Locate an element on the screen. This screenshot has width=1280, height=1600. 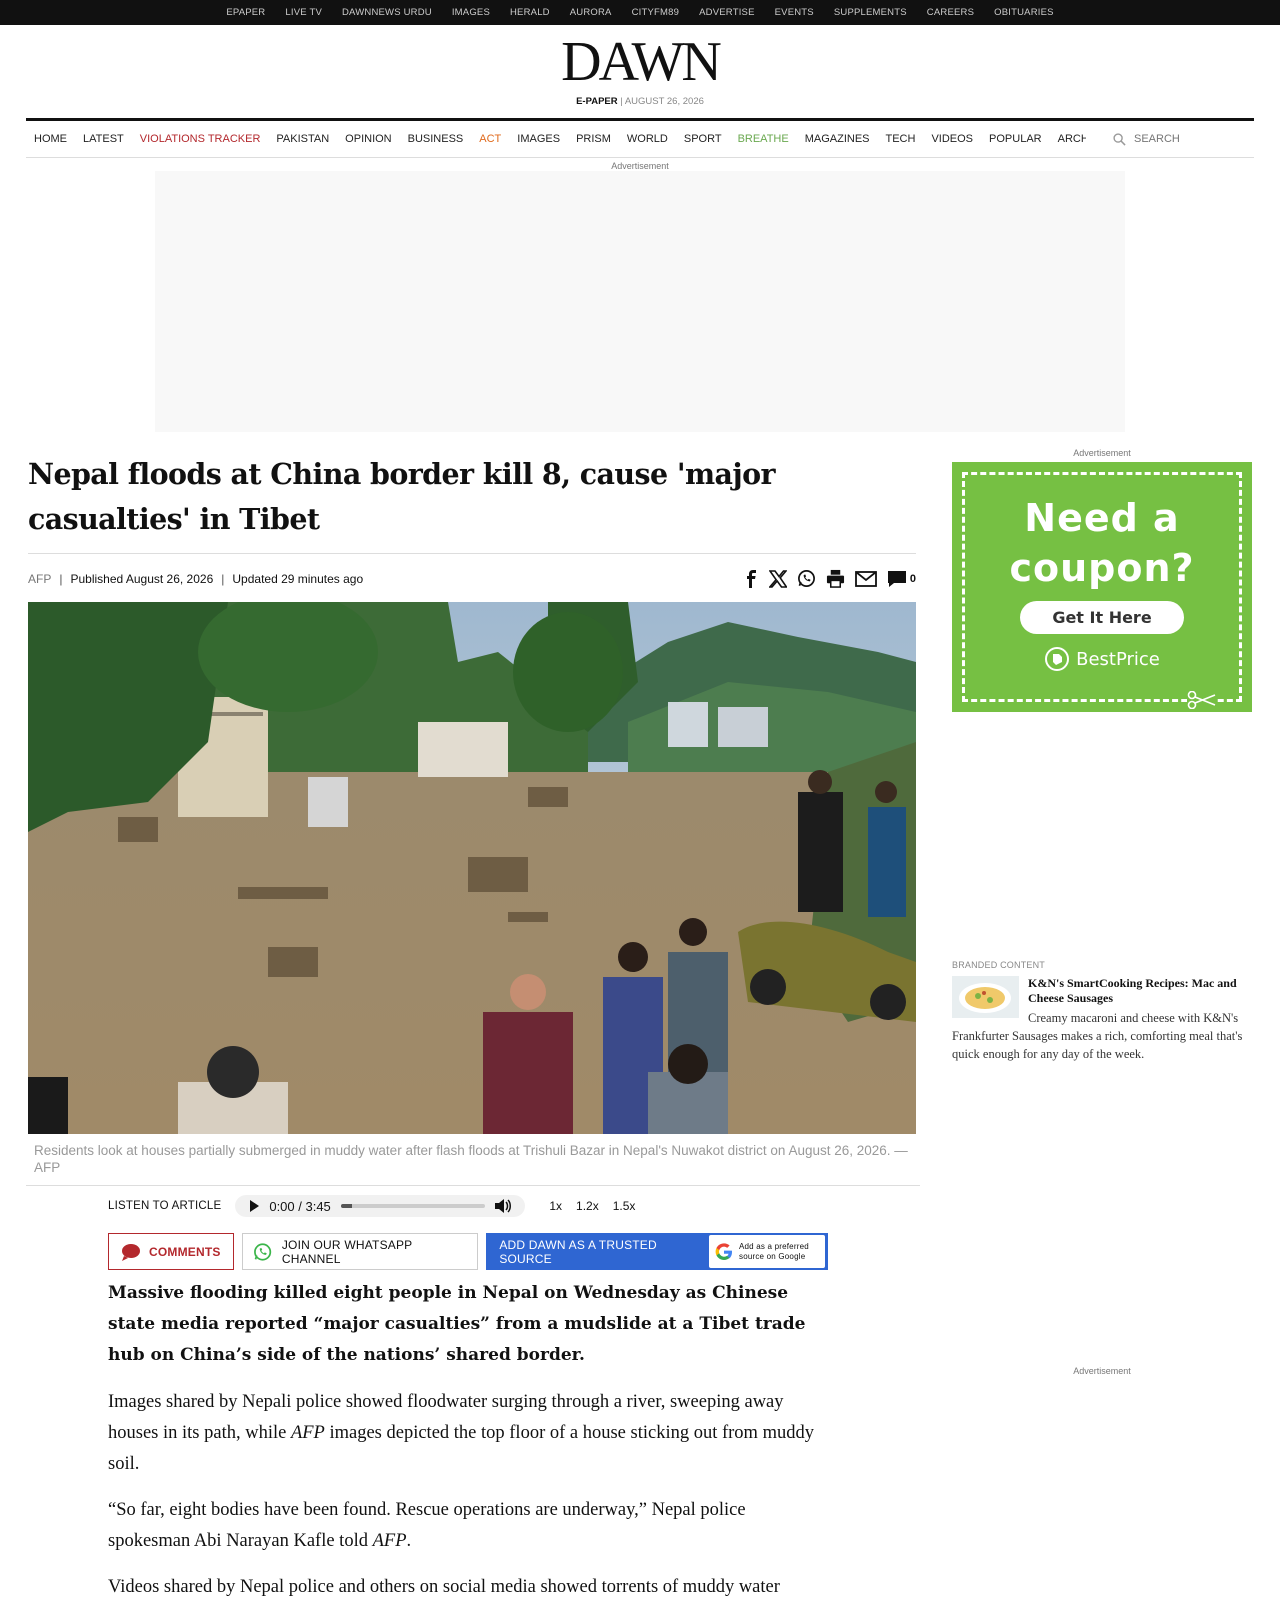
topbar-link: LIVE TV is located at coordinates (303, 12).